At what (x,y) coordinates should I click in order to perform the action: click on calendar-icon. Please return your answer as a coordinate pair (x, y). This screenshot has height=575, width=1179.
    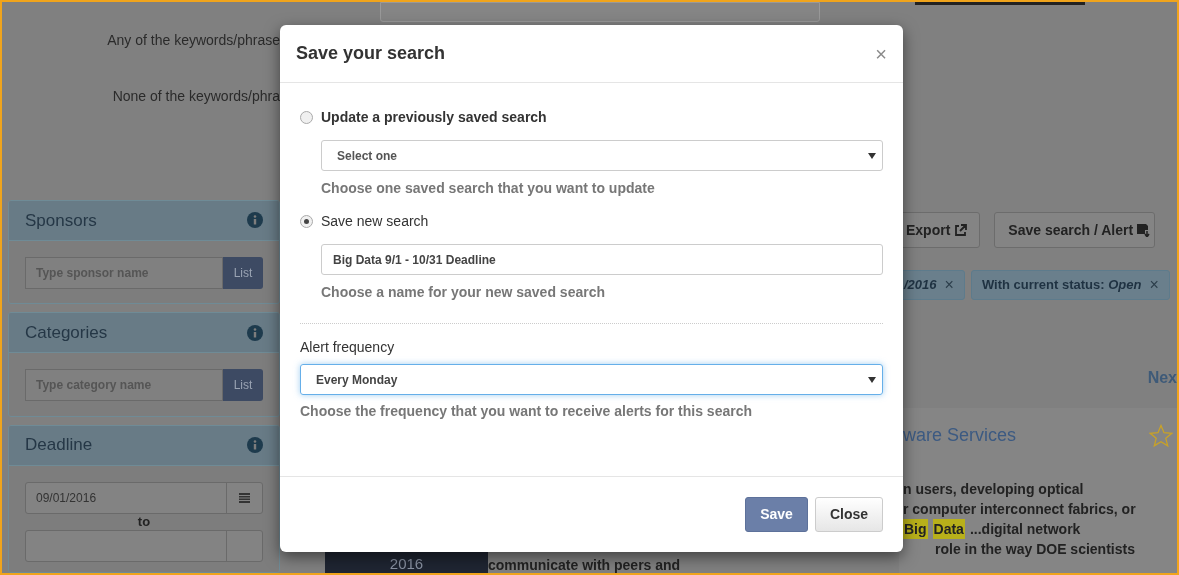
    Looking at the image, I should click on (244, 497).